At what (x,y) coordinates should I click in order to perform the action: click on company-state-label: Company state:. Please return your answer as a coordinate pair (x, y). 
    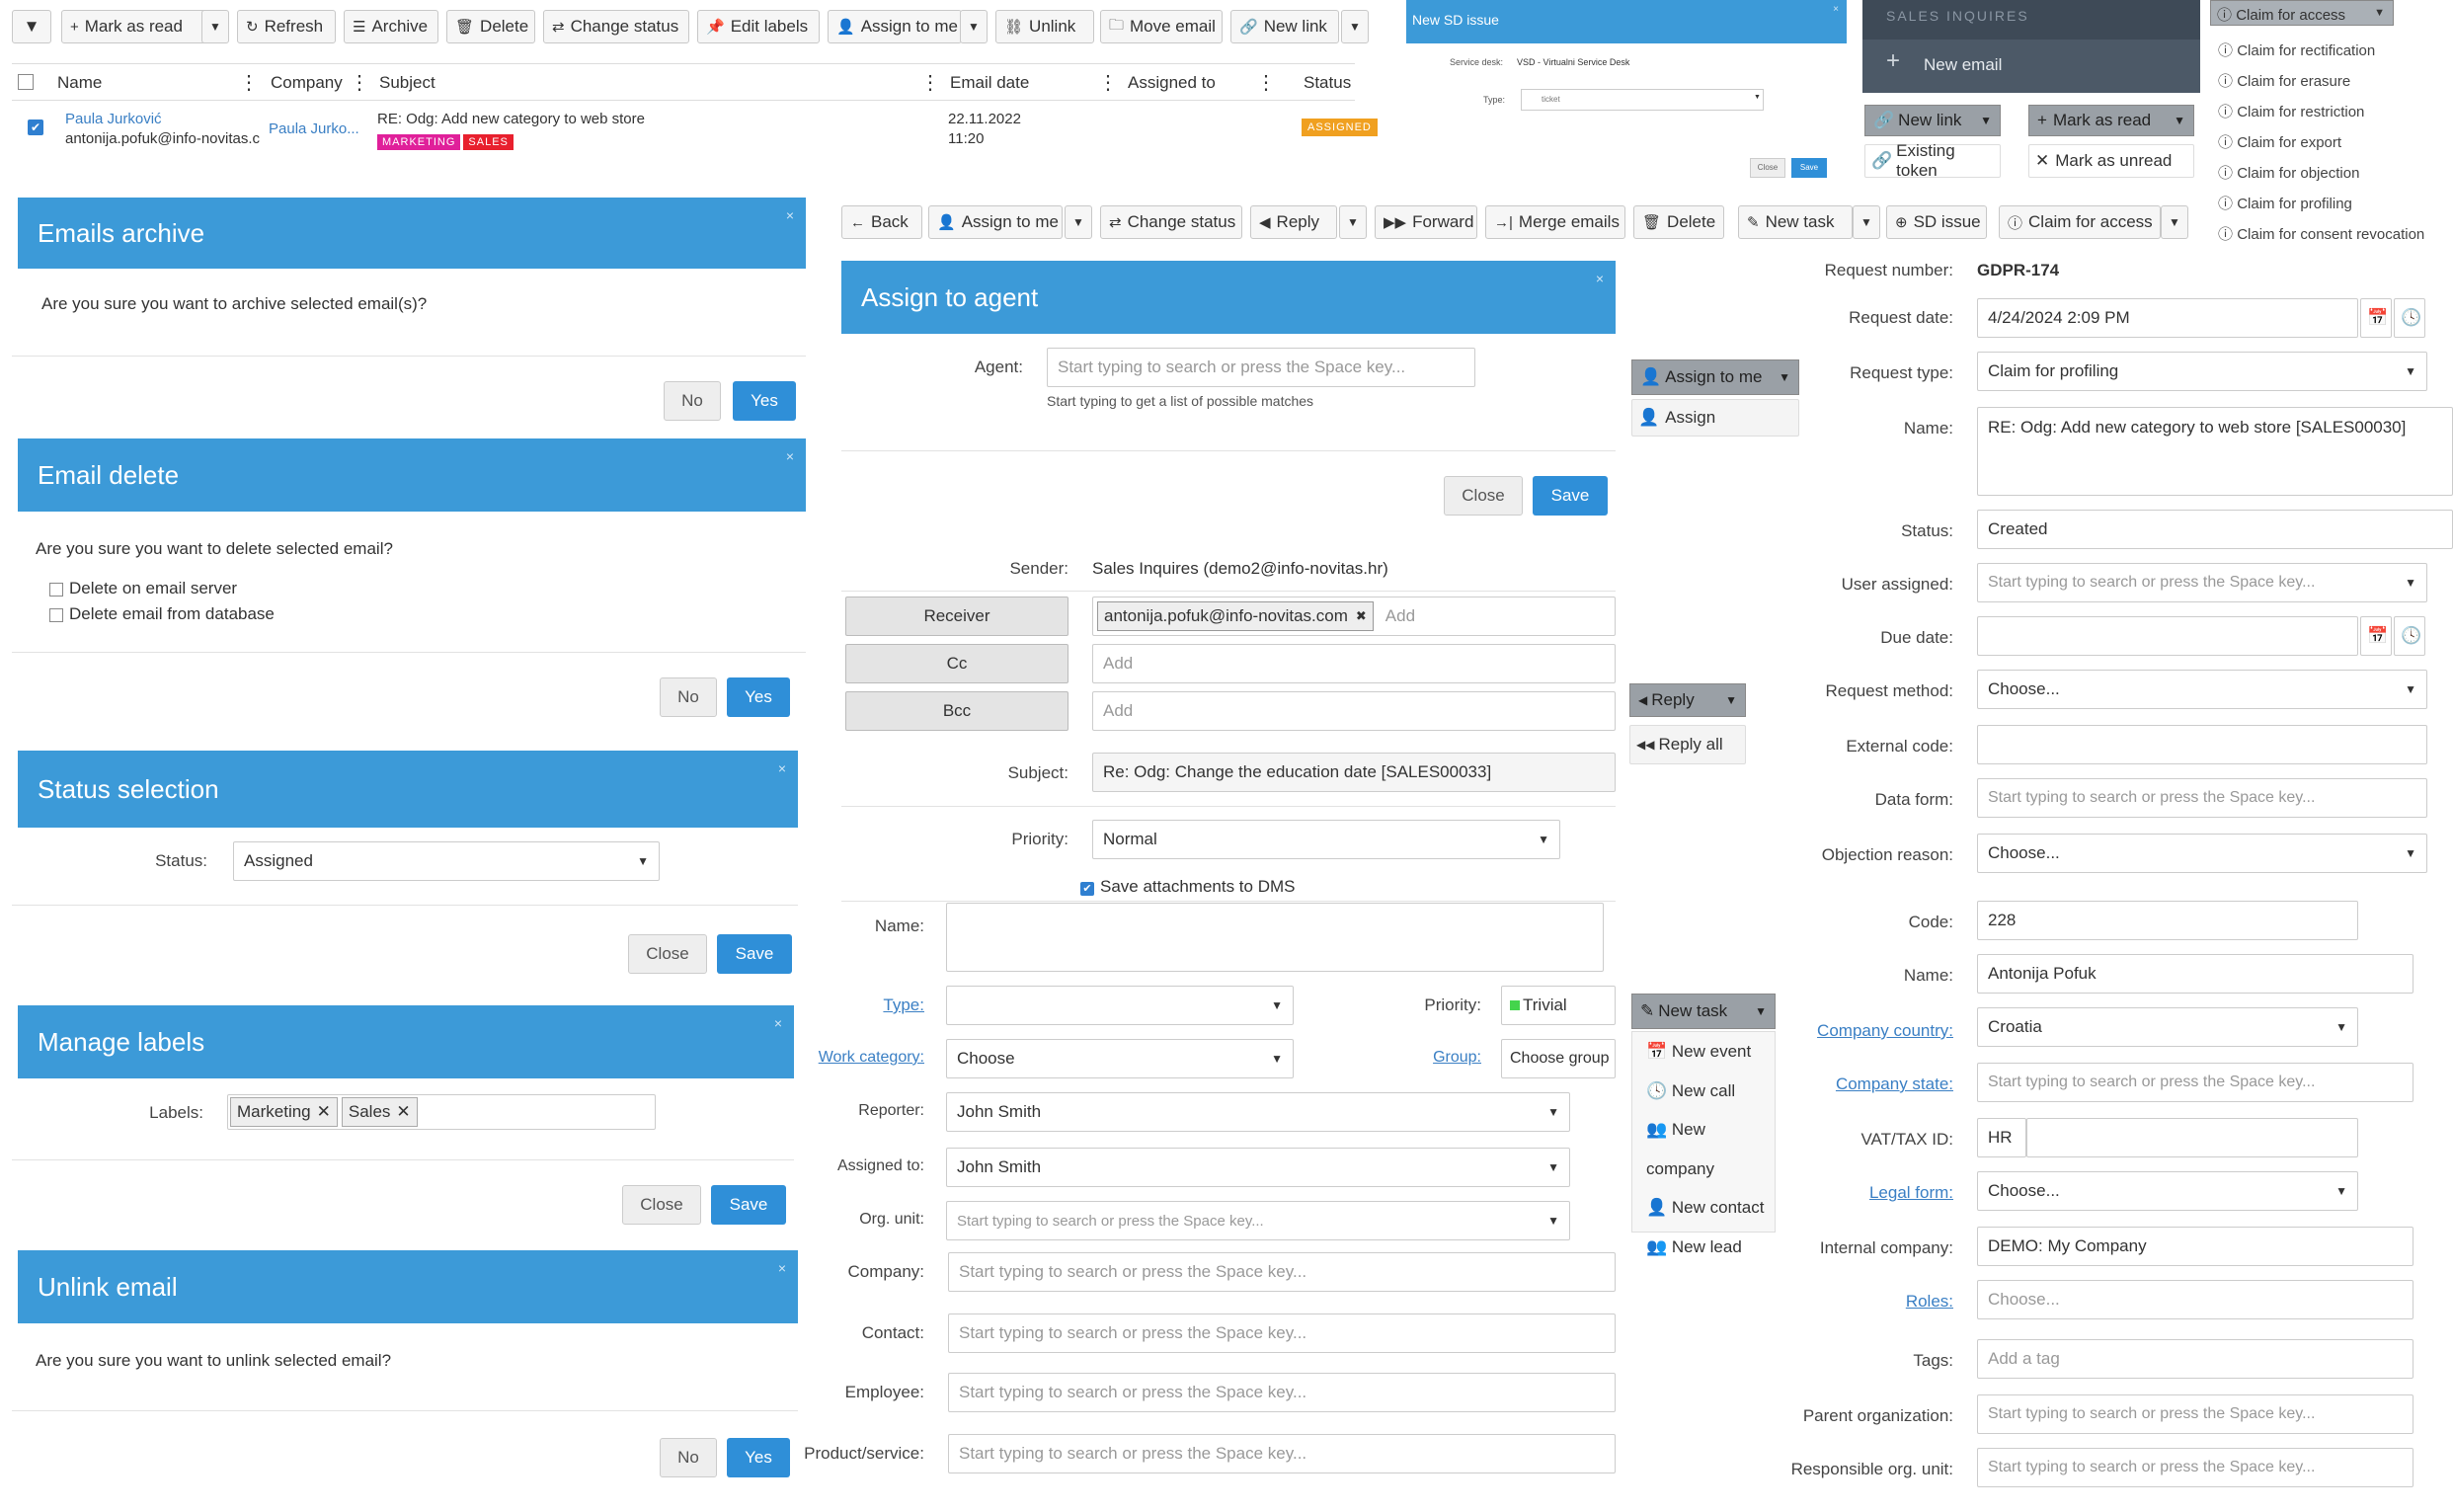
    Looking at the image, I should click on (1845, 1084).